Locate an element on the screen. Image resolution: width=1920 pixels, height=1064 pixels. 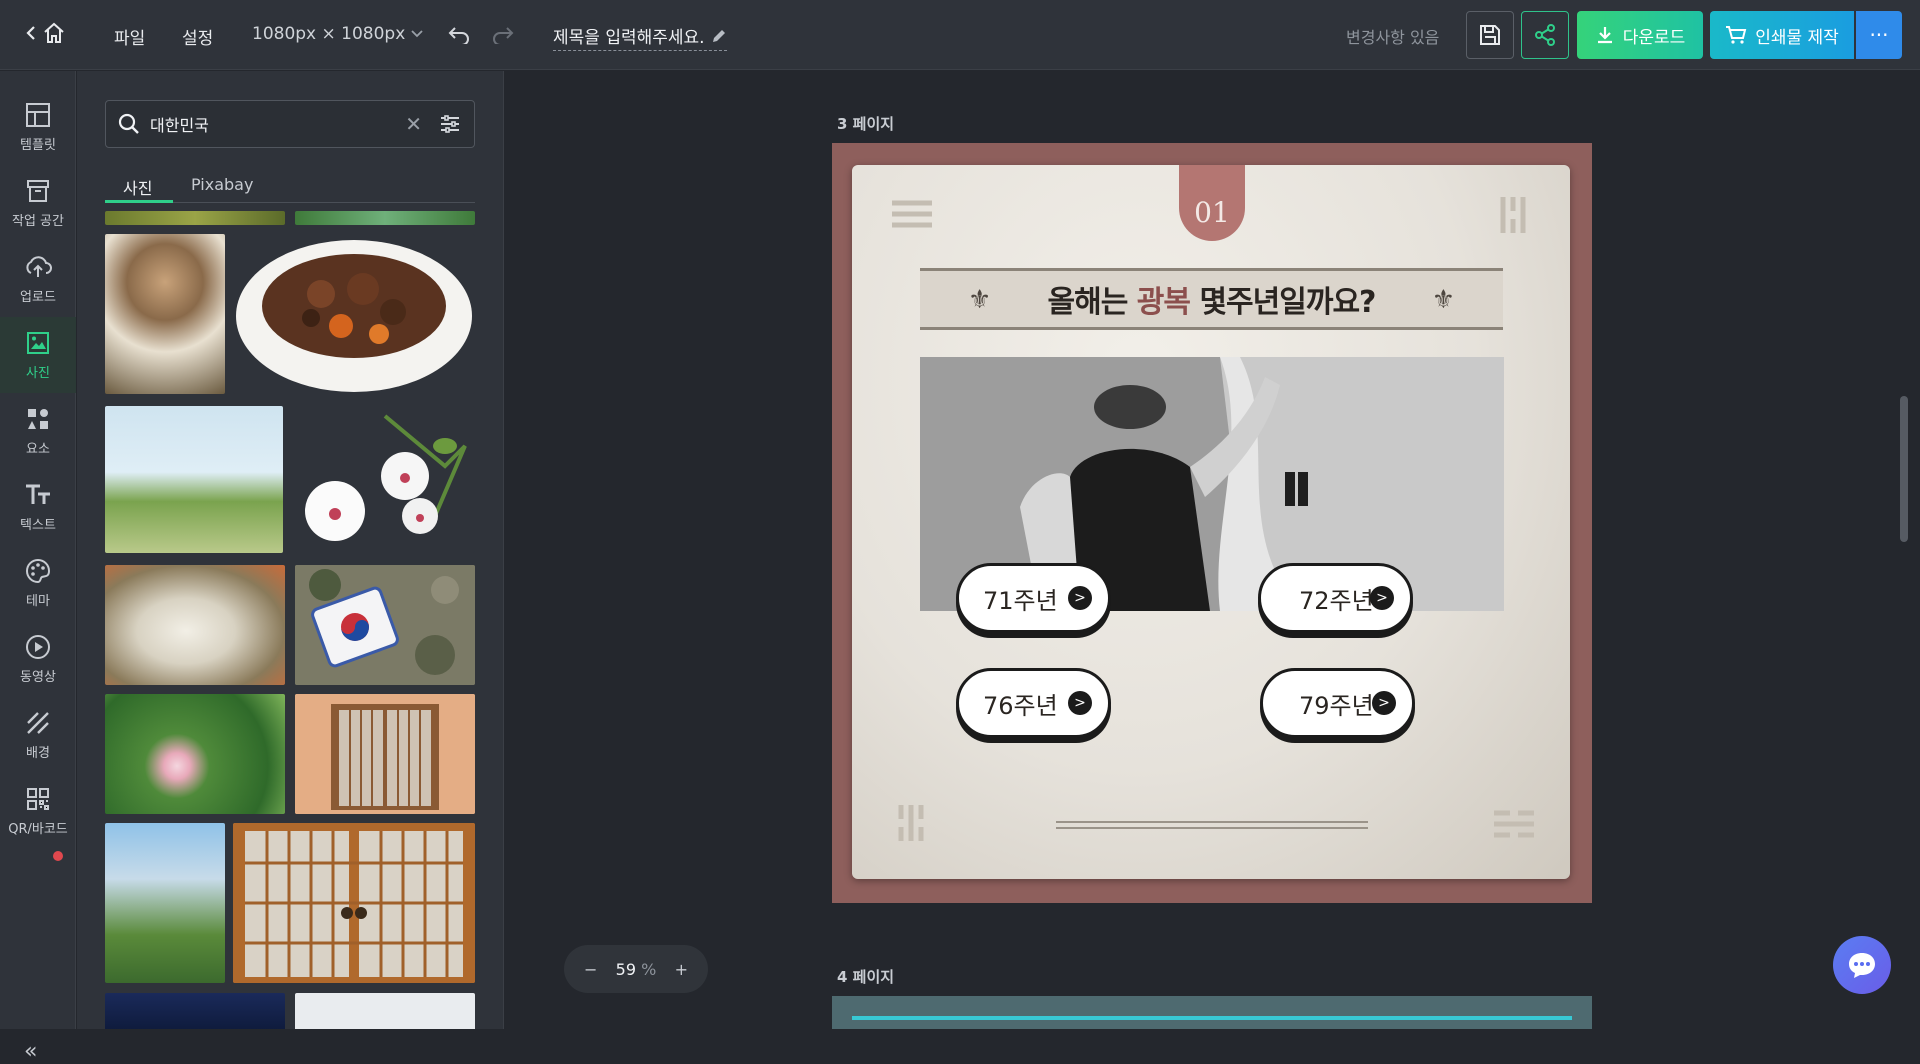
nav-text: 텍스트 is located at coordinates (38, 507).